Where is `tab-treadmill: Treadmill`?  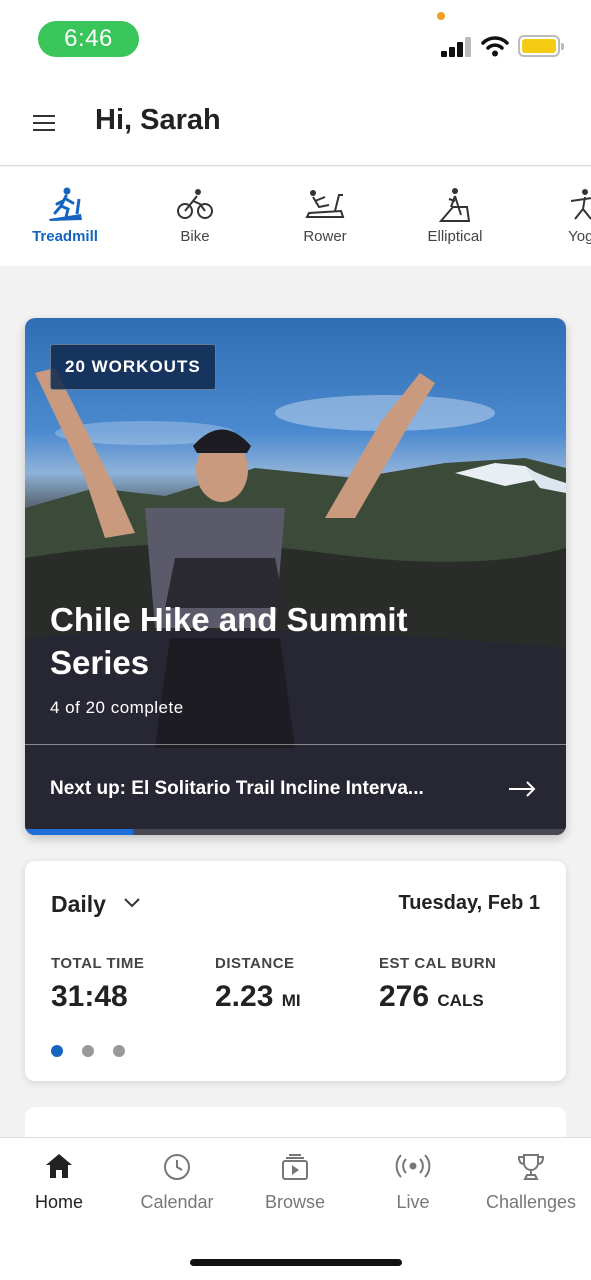
tab-treadmill: Treadmill is located at coordinates (65, 216).